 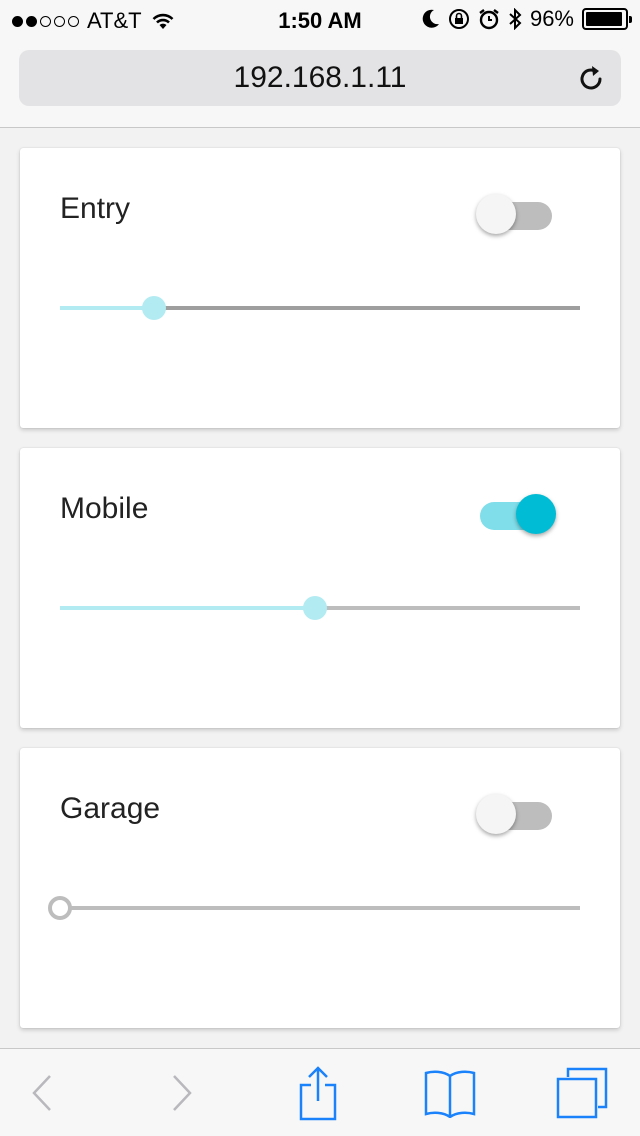 I want to click on device-name: Garage, so click(x=110, y=808).